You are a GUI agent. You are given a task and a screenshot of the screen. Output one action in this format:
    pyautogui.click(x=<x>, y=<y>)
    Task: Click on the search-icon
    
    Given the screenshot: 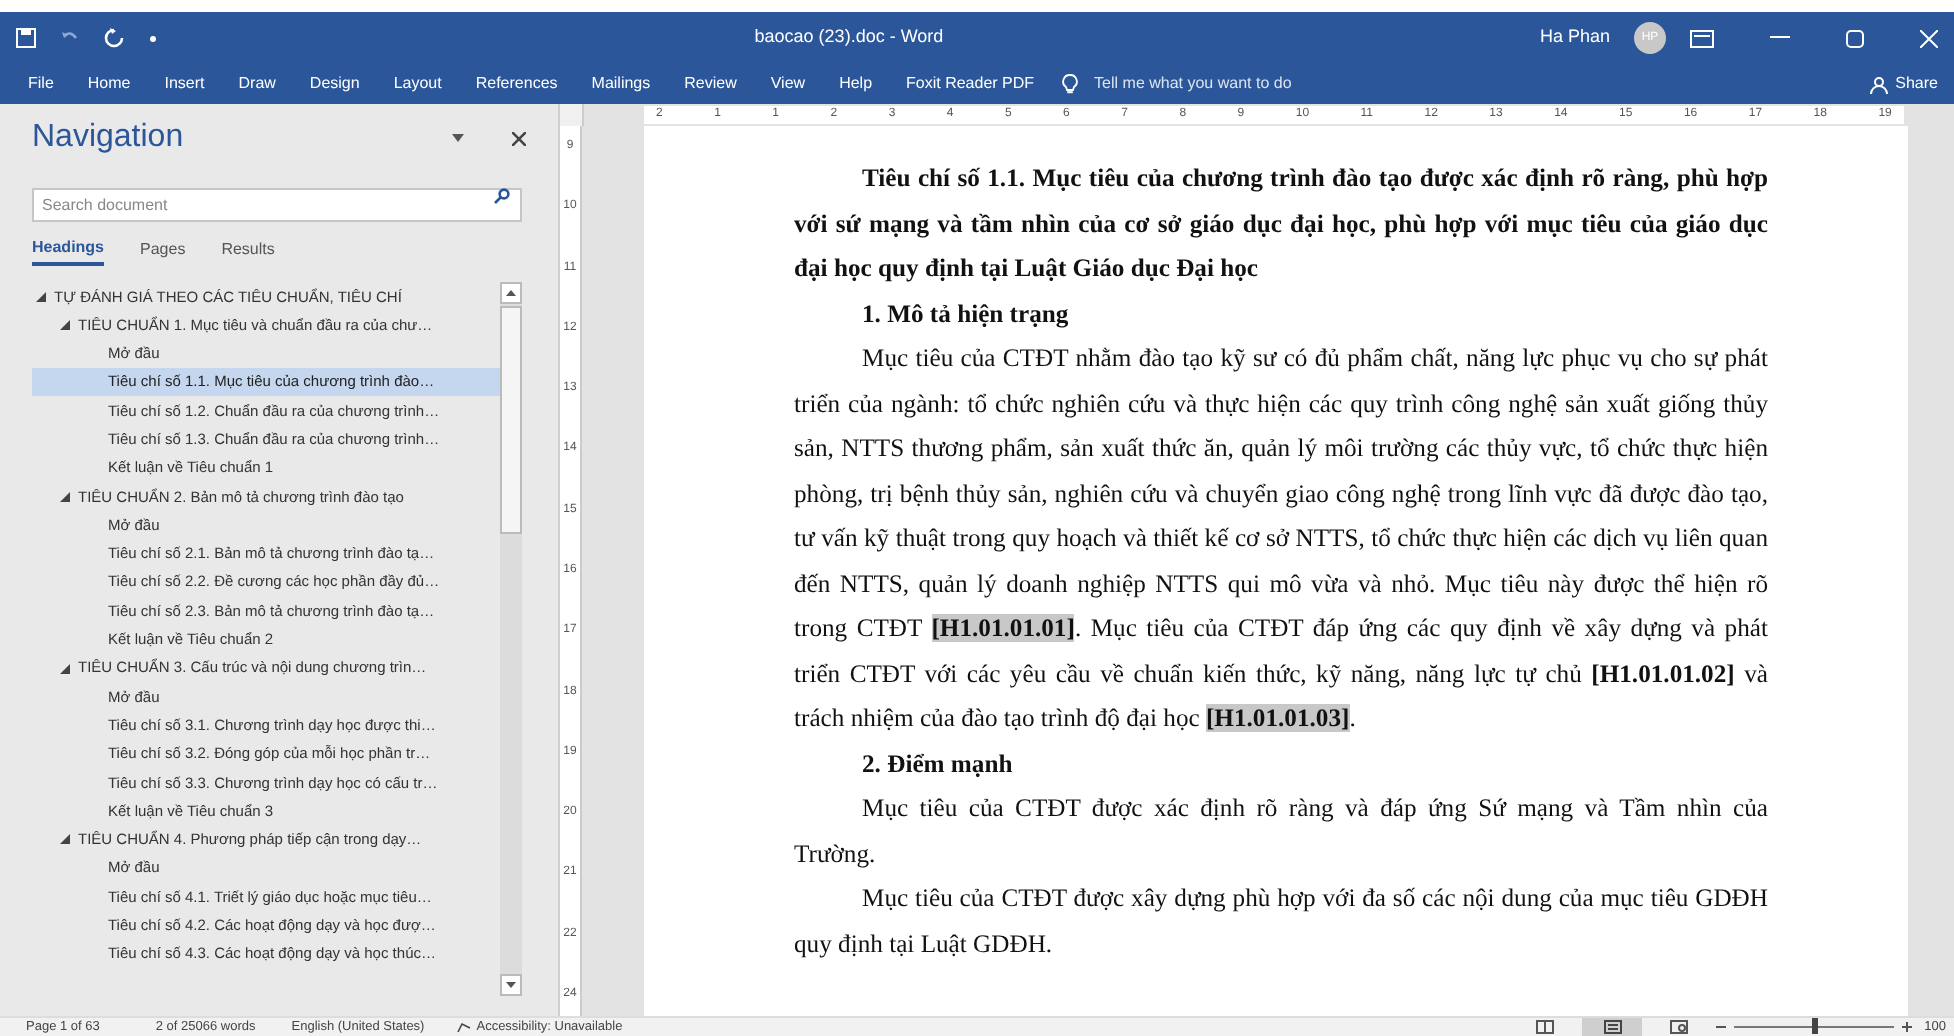 What is the action you would take?
    pyautogui.click(x=502, y=195)
    